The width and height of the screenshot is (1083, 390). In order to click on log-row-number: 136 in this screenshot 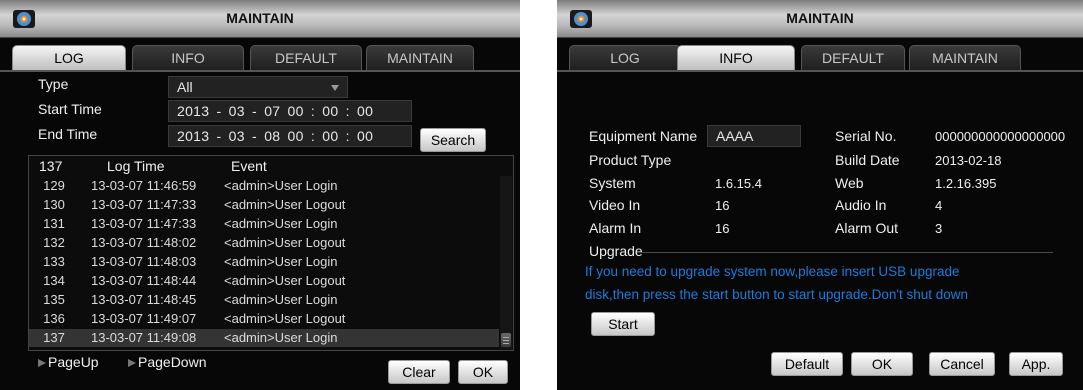, I will do `click(54, 318)`.